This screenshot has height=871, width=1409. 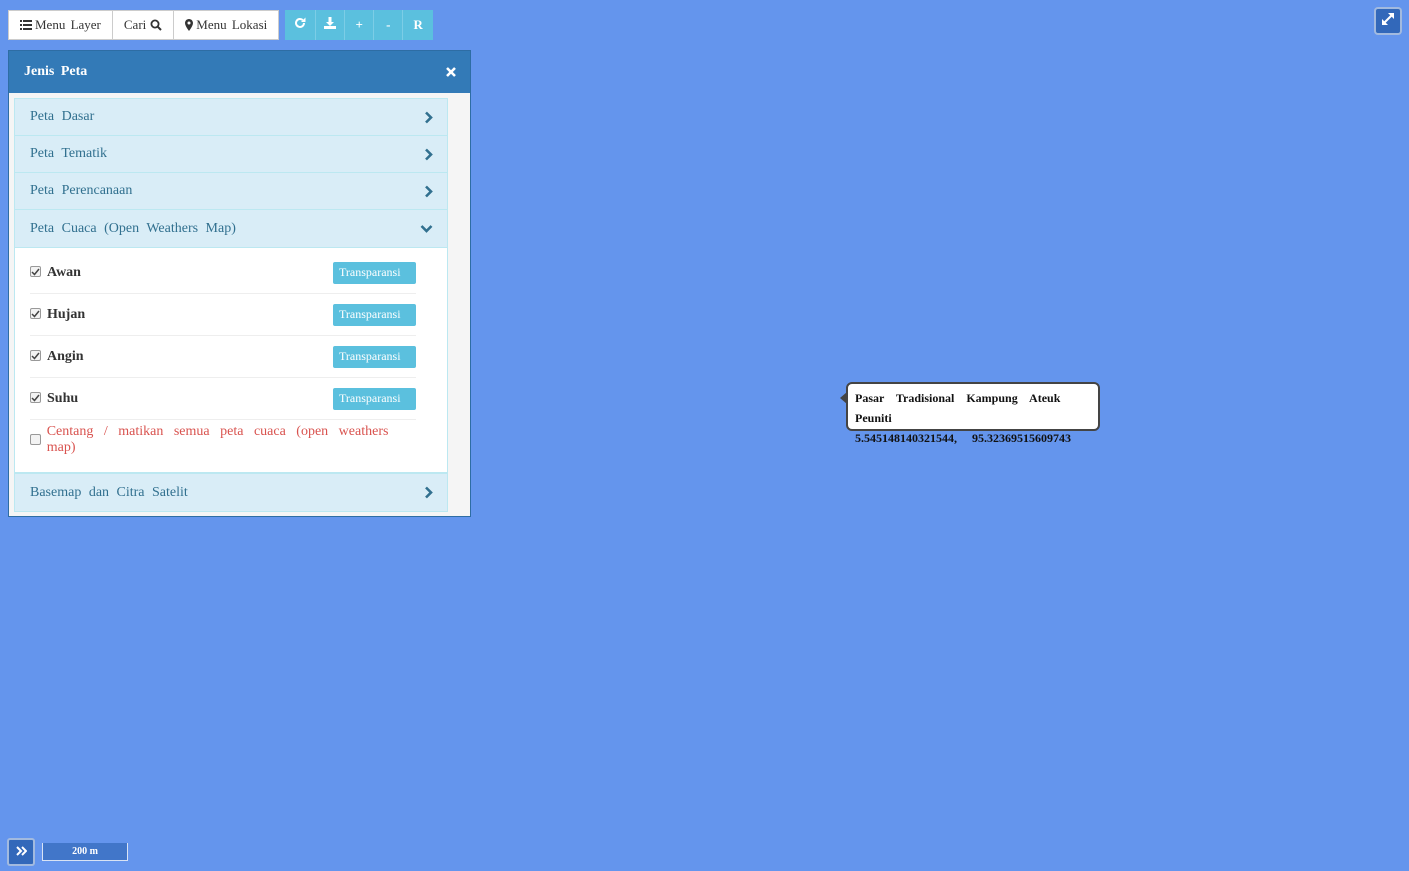 What do you see at coordinates (189, 25) in the screenshot?
I see `map-marker-icon` at bounding box center [189, 25].